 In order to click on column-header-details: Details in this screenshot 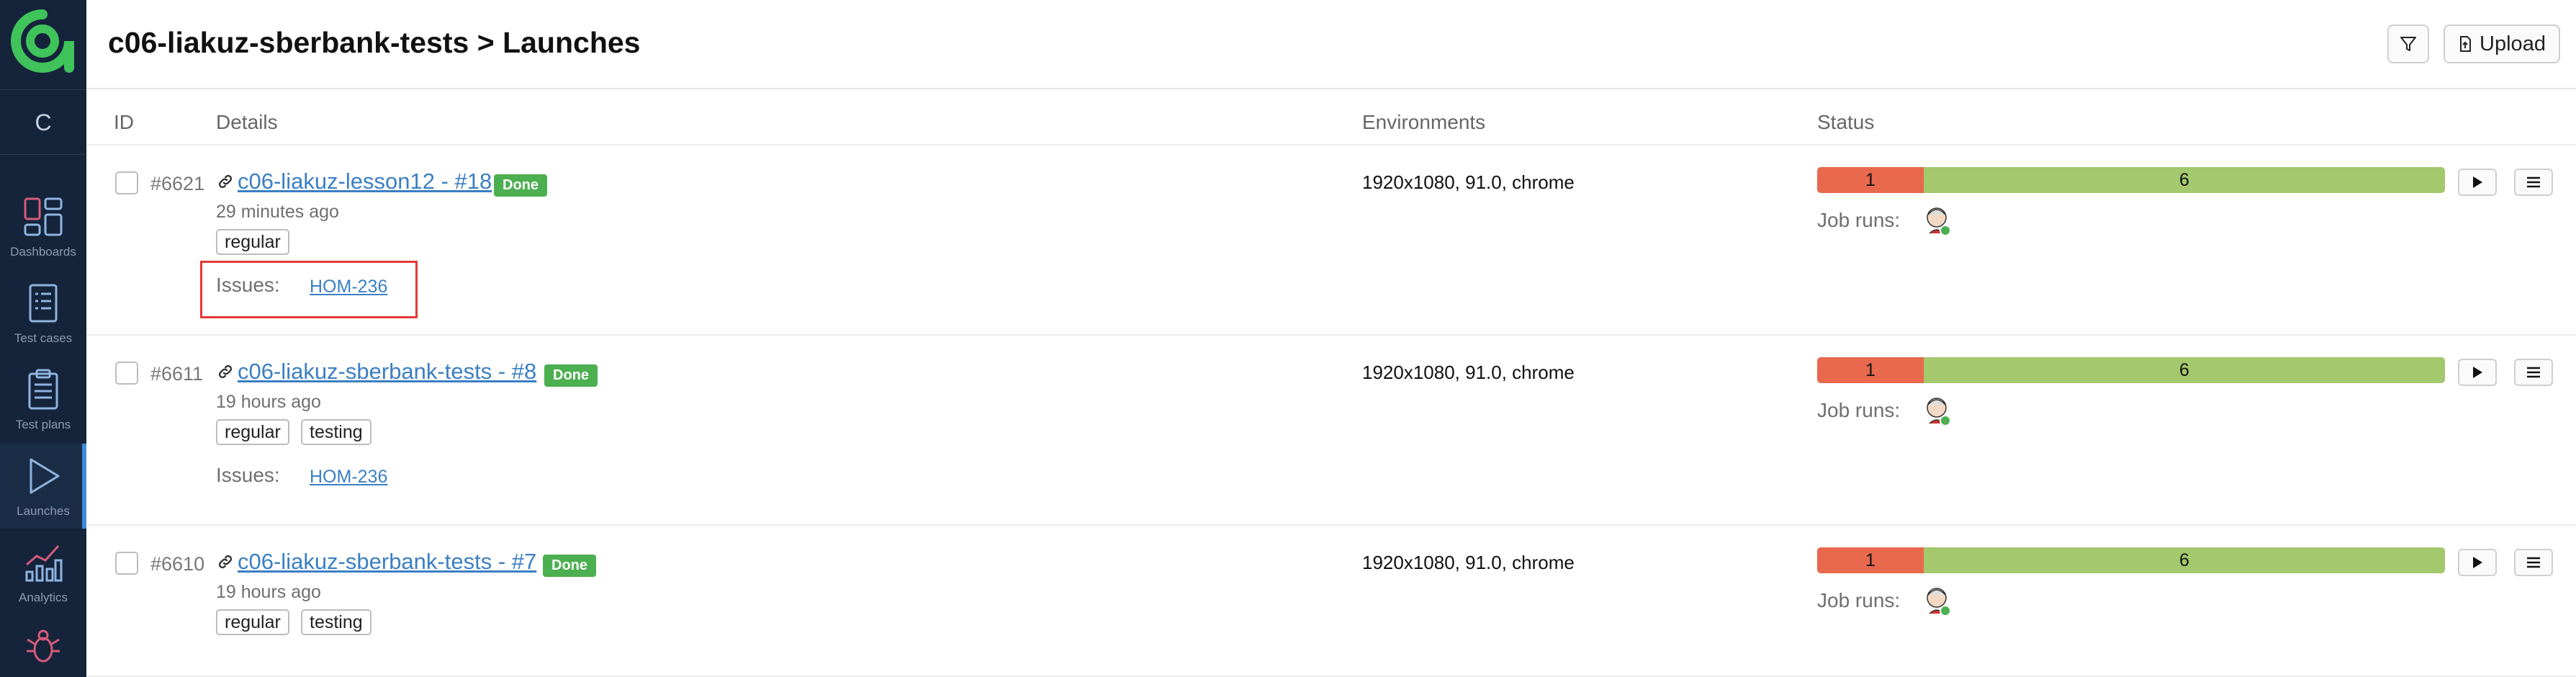, I will do `click(247, 122)`.